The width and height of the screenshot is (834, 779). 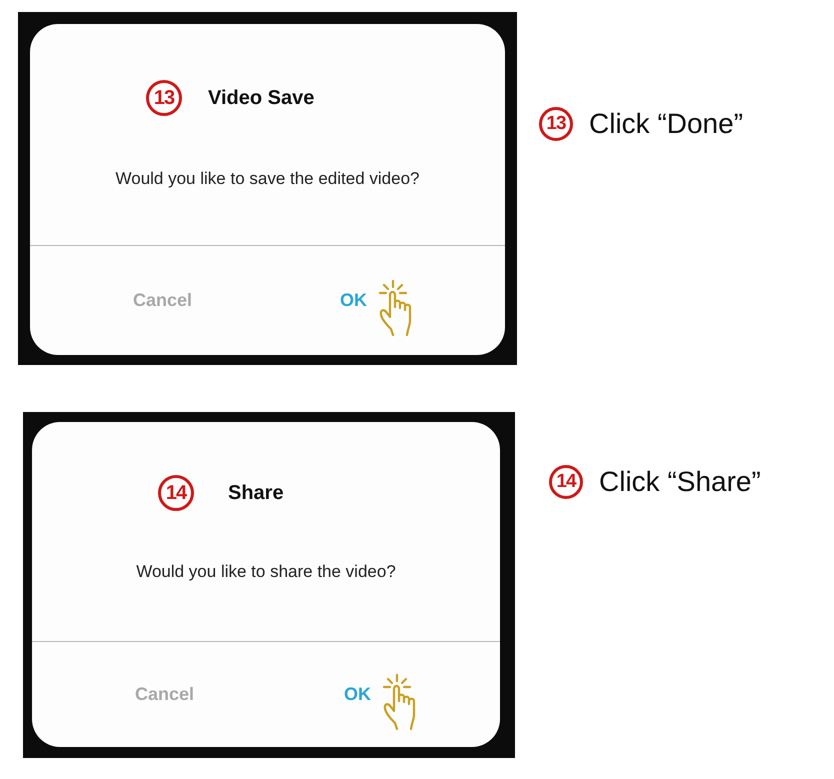 I want to click on dialog-message: Would you like to save the edited video?, so click(x=267, y=179).